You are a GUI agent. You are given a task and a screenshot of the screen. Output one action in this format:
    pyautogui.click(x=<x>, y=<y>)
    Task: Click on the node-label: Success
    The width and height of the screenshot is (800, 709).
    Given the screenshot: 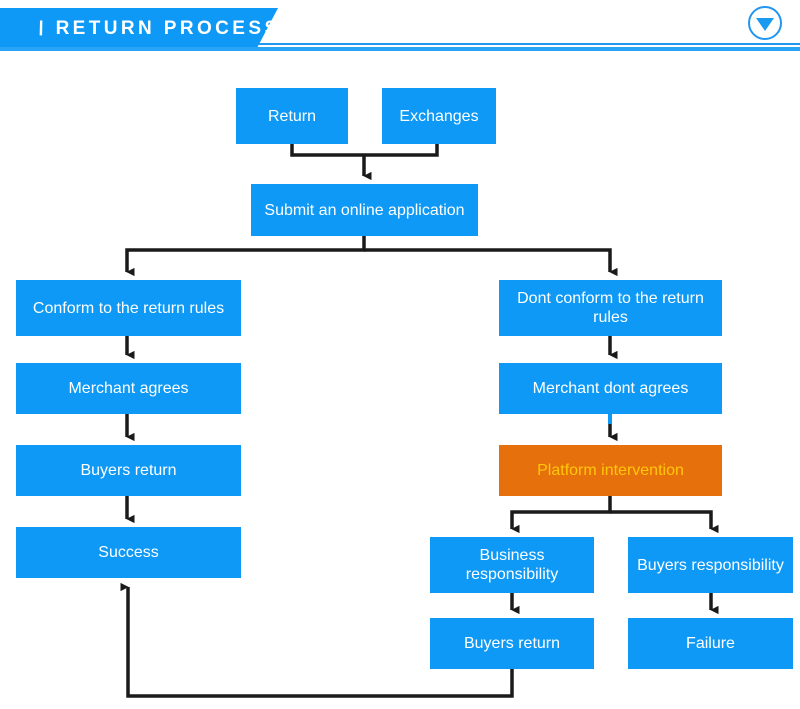 What is the action you would take?
    pyautogui.click(x=128, y=552)
    